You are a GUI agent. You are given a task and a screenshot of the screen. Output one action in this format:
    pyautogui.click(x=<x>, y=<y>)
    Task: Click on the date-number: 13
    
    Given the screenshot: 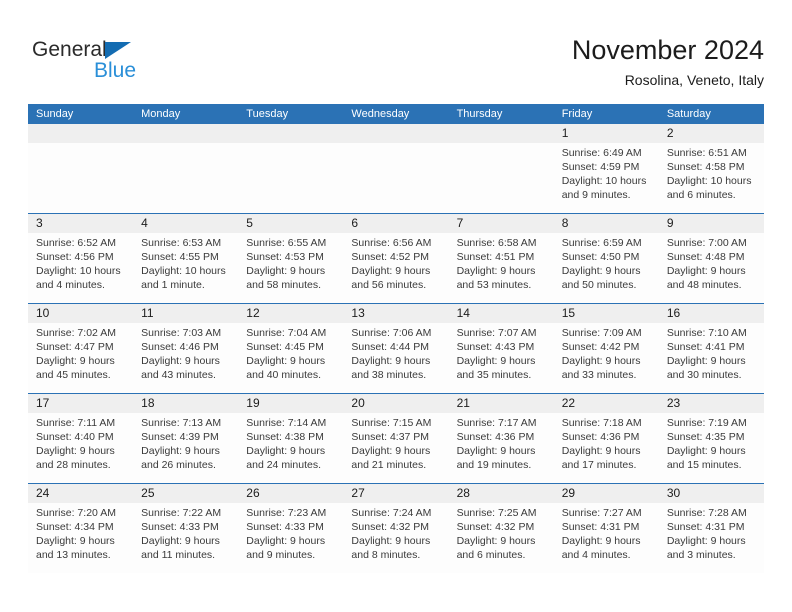 What is the action you would take?
    pyautogui.click(x=395, y=313)
    